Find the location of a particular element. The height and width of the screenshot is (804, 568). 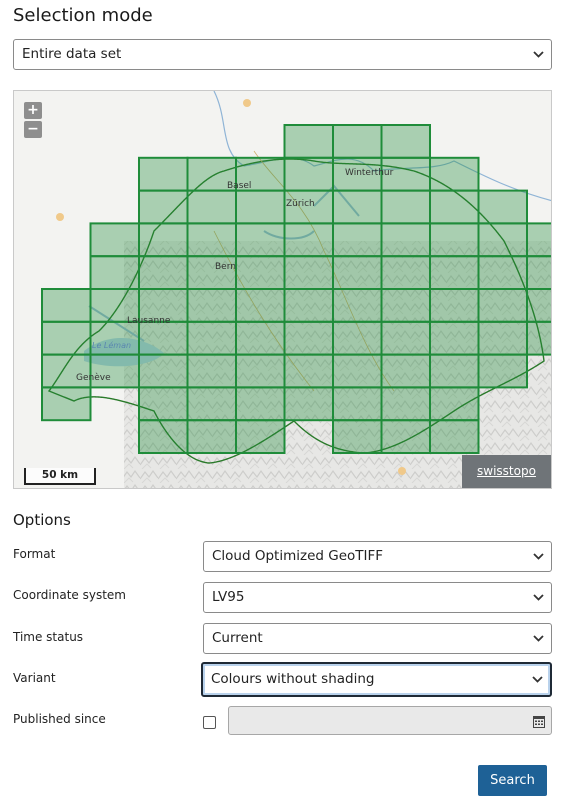

coordinate-system-select: LV95 is located at coordinates (377, 597).